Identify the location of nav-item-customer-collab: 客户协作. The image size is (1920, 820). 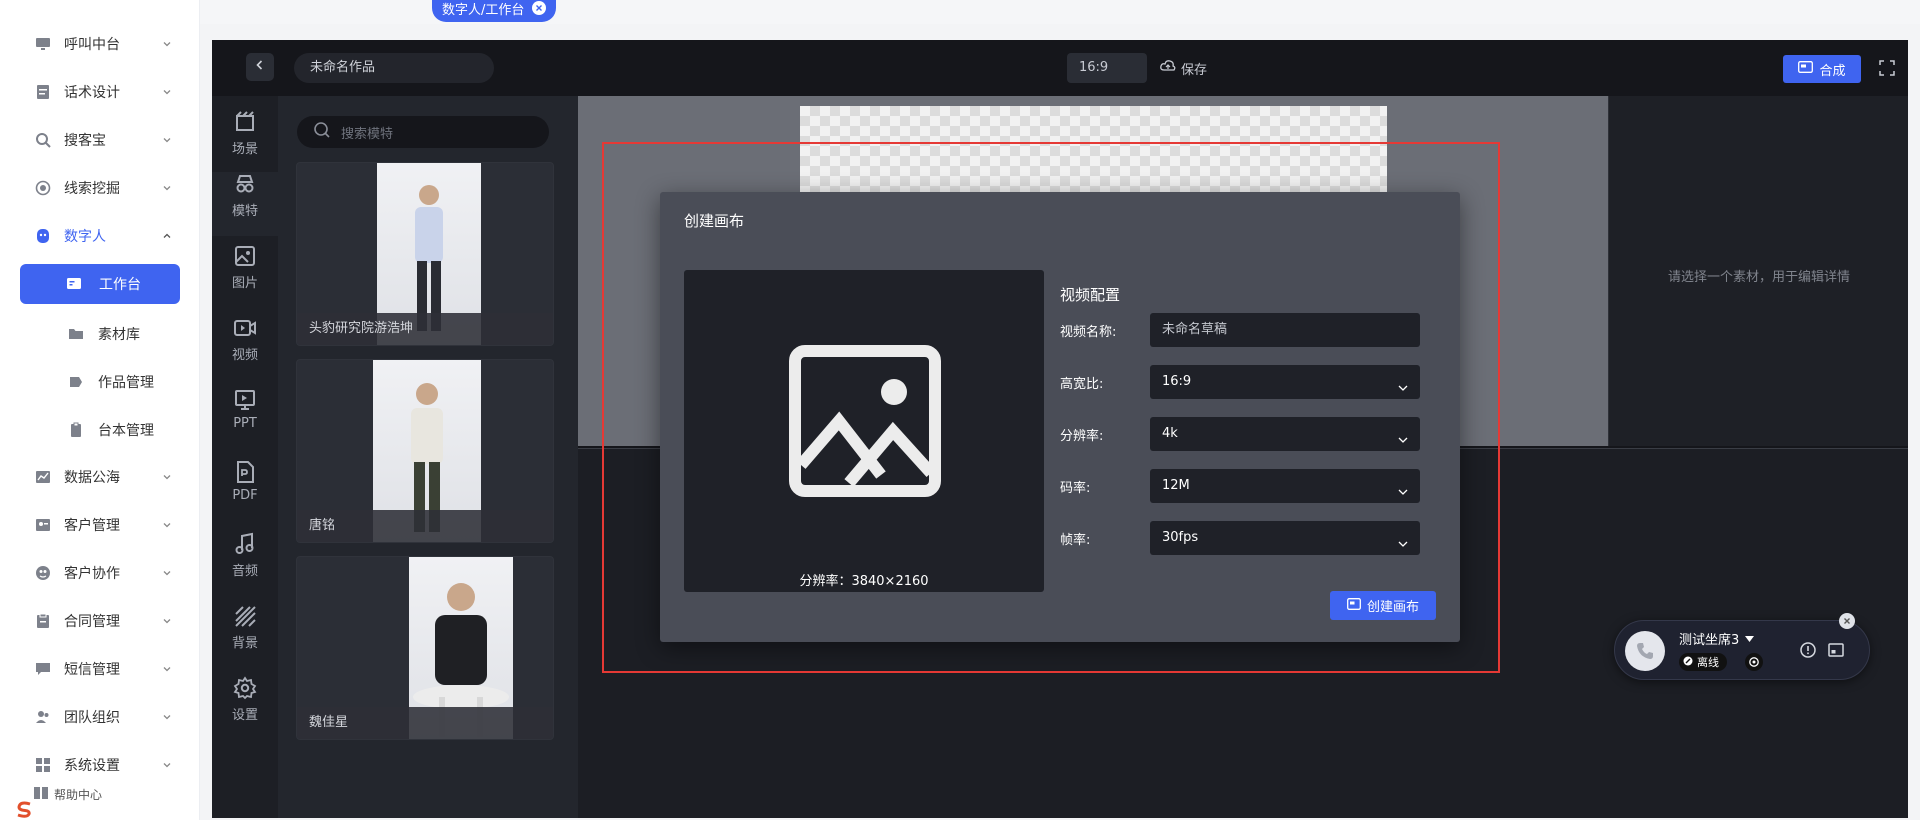
(100, 573).